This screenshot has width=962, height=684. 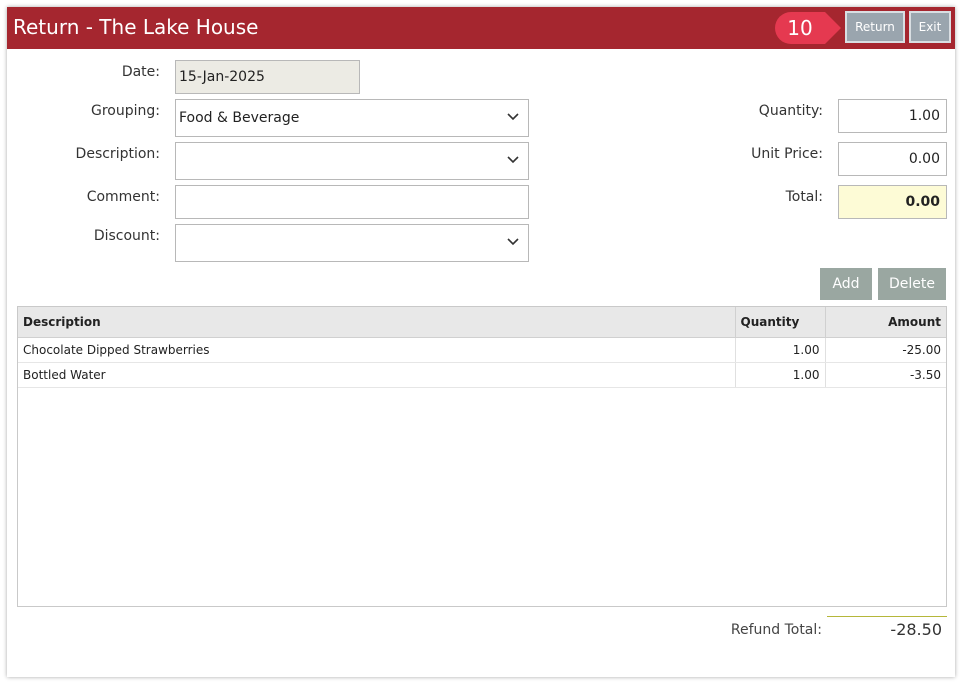 I want to click on row-amount: -25.00, so click(x=885, y=350).